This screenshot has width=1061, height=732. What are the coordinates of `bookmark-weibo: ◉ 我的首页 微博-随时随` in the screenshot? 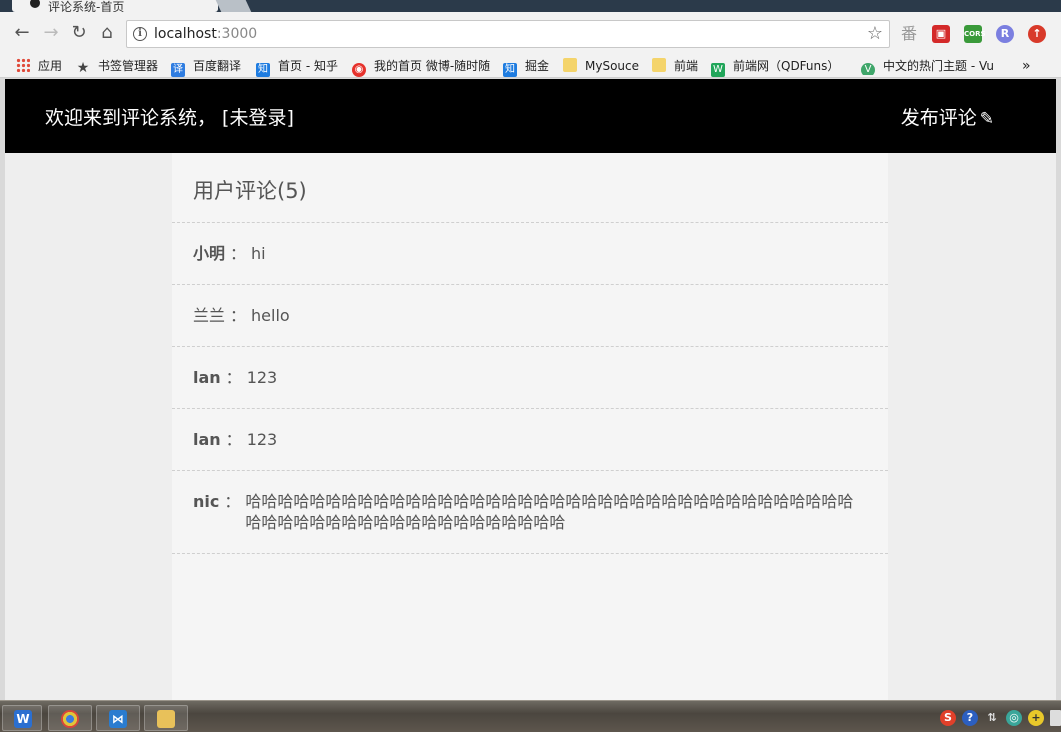 It's located at (421, 67).